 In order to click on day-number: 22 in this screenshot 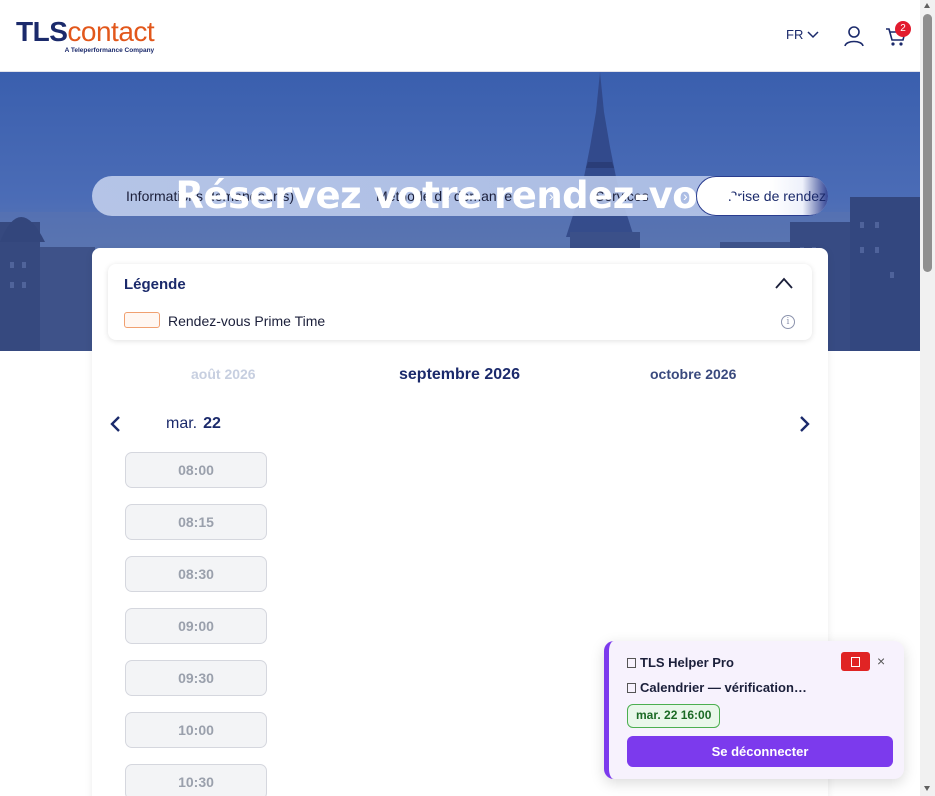, I will do `click(212, 423)`.